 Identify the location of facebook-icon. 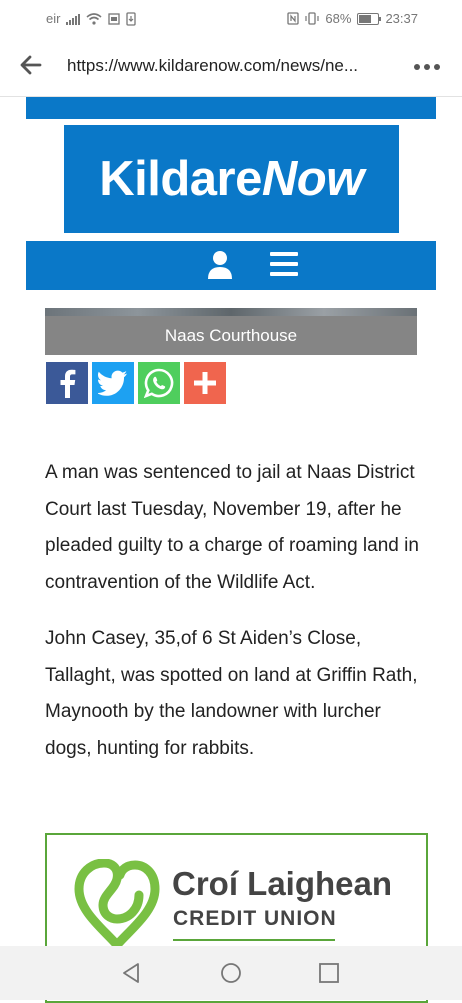
(68, 383).